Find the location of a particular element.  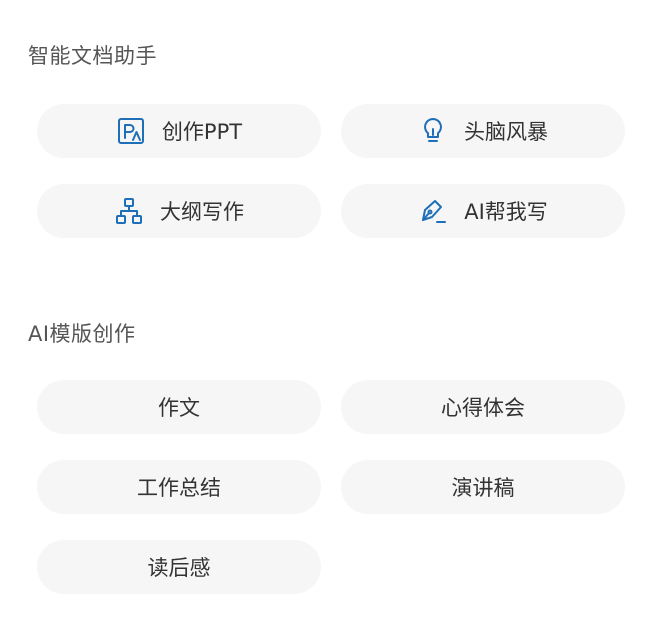

ppt-icon is located at coordinates (131, 131).